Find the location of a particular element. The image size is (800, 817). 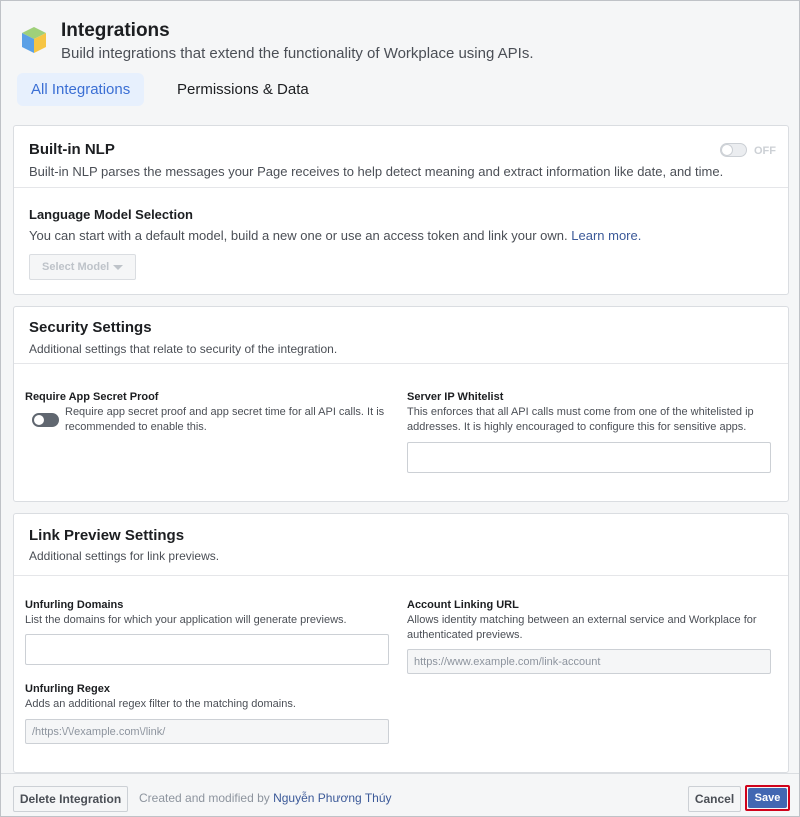

created-by-user-link: Nguyễn Phương Thúy is located at coordinates (332, 798).